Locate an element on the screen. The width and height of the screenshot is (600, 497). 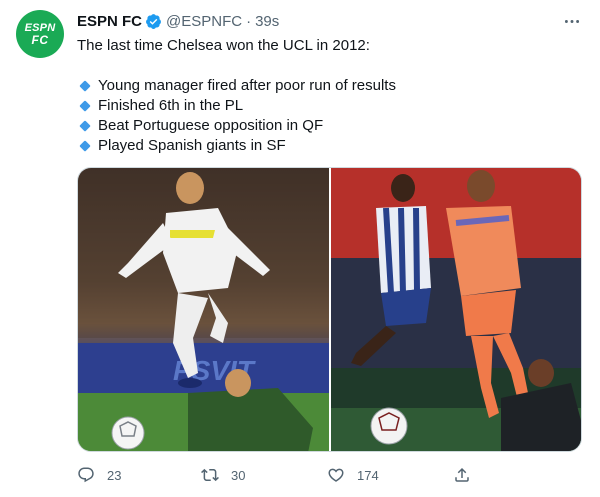
avatar: ESPN FC is located at coordinates (40, 34).